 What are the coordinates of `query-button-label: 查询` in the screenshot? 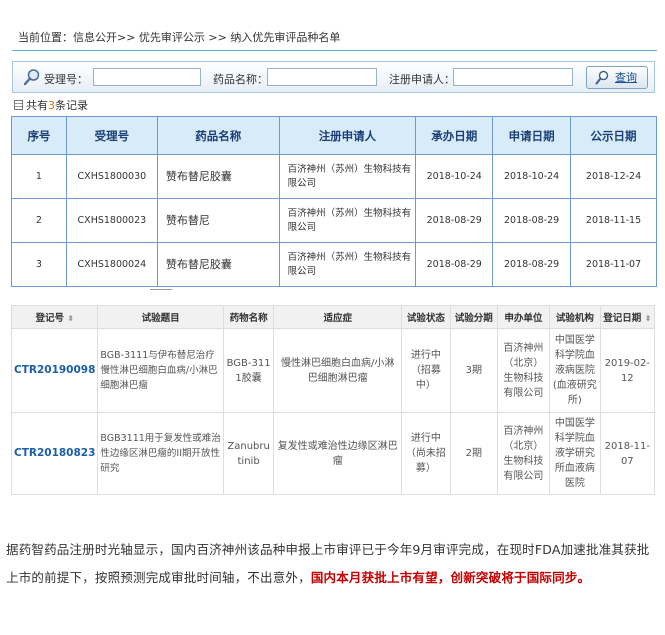 It's located at (626, 77).